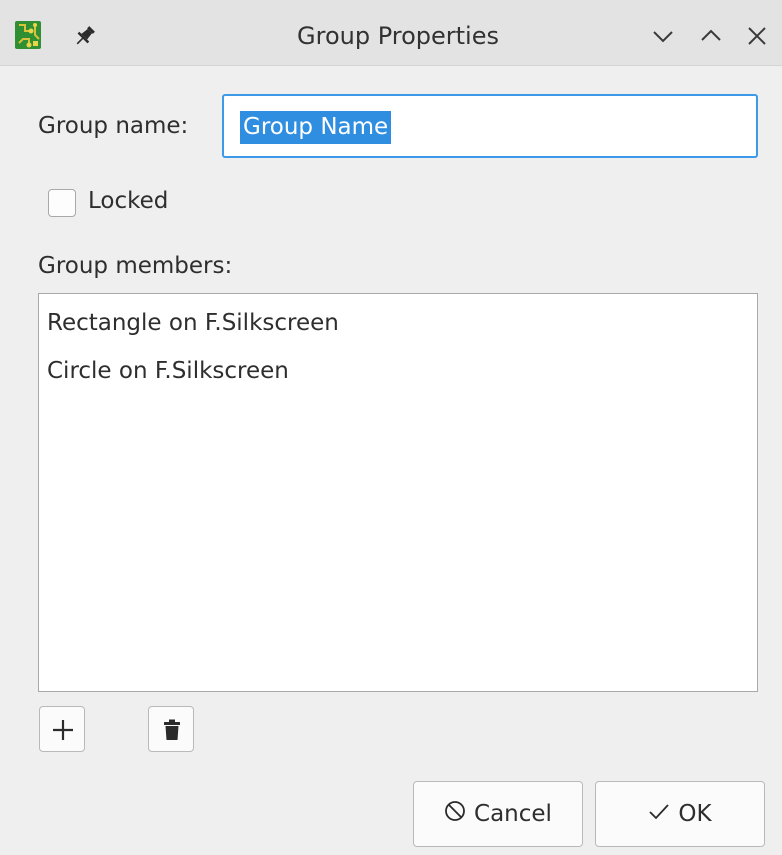 This screenshot has width=782, height=855. What do you see at coordinates (193, 323) in the screenshot?
I see `list-item: Rectangle on F.Silkscreen` at bounding box center [193, 323].